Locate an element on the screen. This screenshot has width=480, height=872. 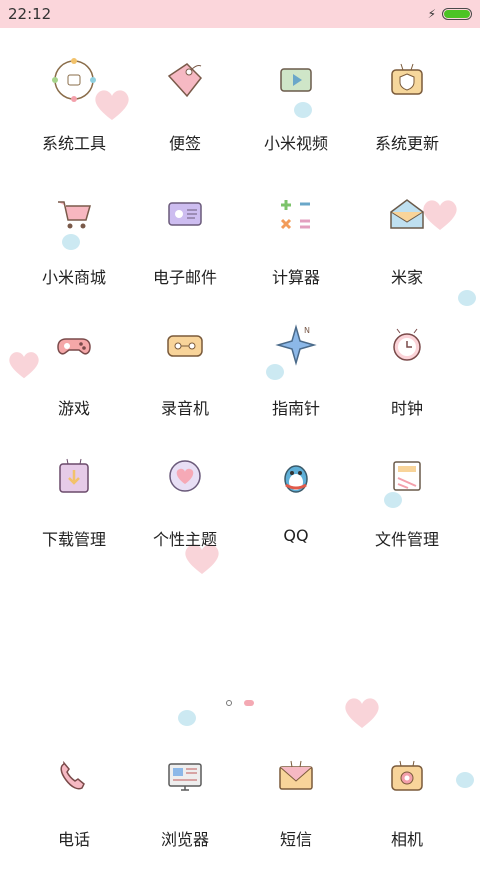
app-system-update: 系统更新 is located at coordinates (407, 116).